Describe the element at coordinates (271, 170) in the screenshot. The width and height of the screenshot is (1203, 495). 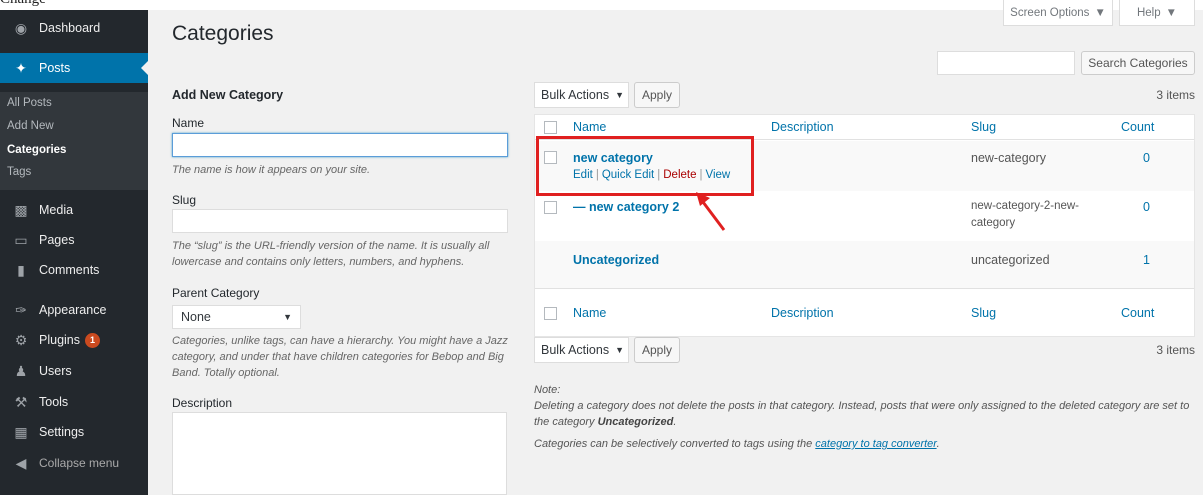
I see `name-description: The name is how it appears on your site.` at that location.